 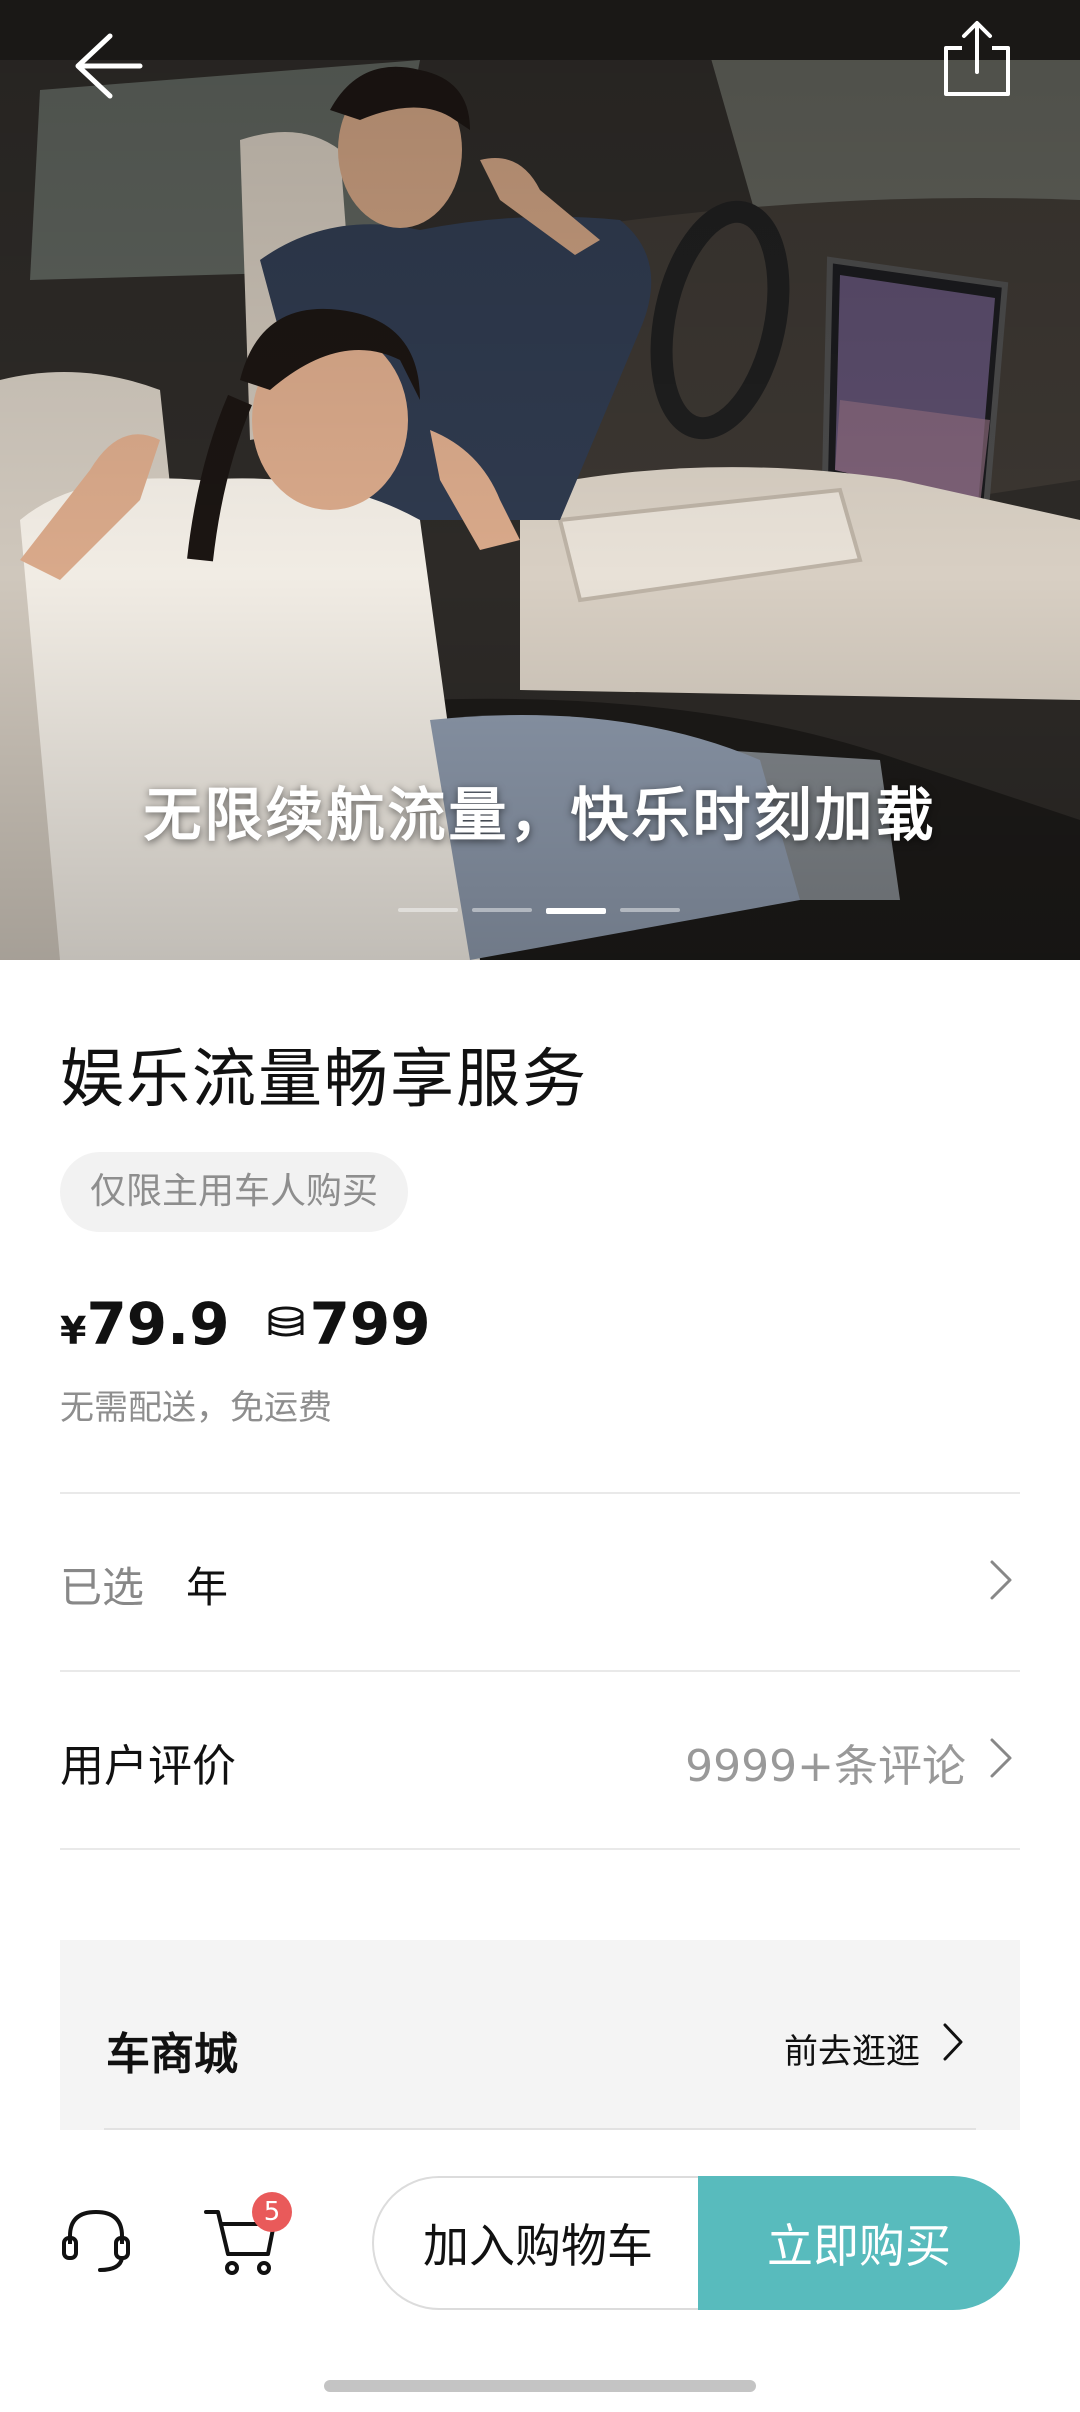 What do you see at coordinates (96, 2240) in the screenshot?
I see `headset-icon` at bounding box center [96, 2240].